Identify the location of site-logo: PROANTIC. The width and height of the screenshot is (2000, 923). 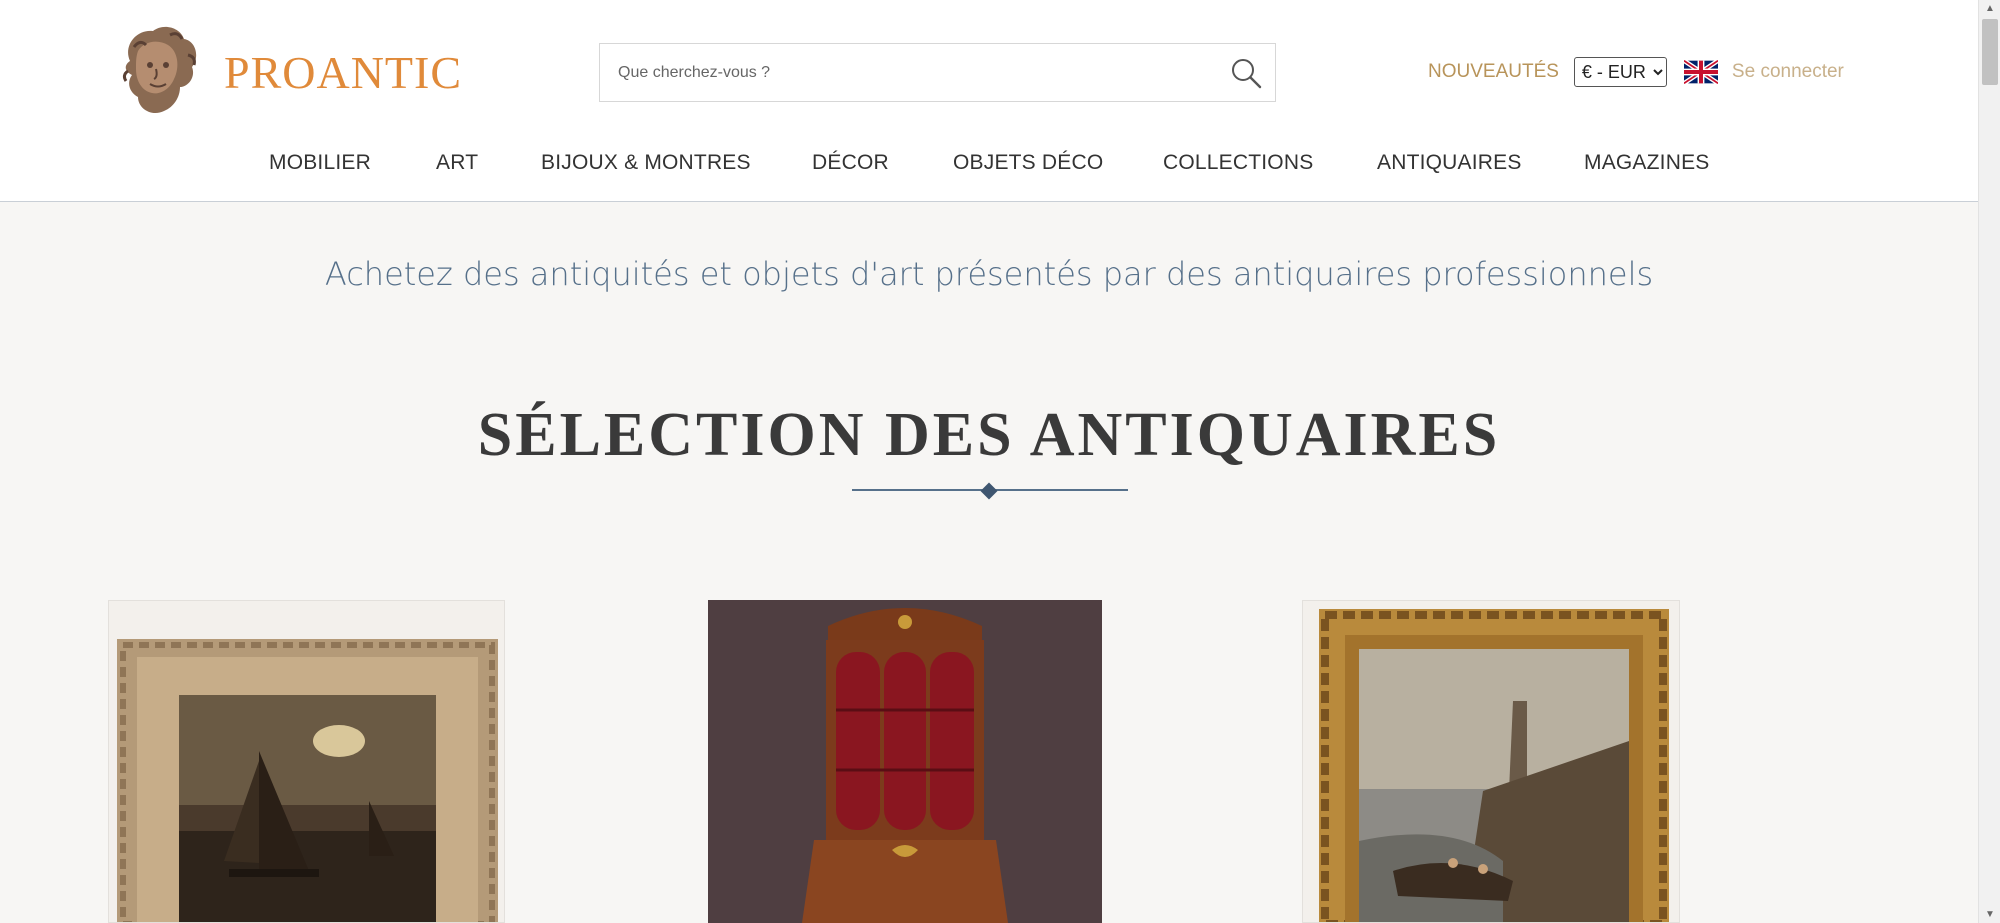
(284, 71).